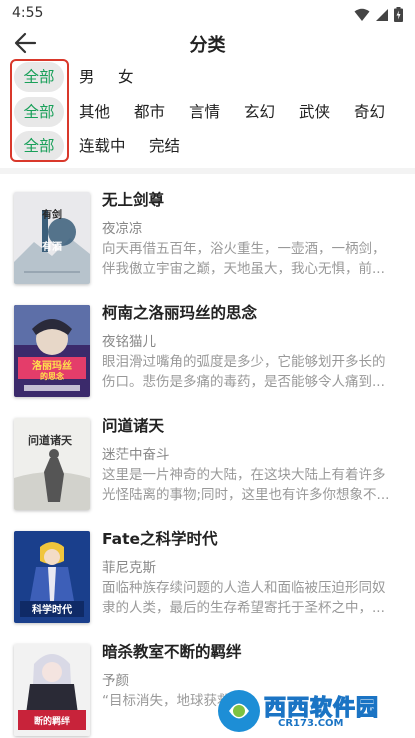  What do you see at coordinates (52, 365) in the screenshot?
I see `svg-text: 洛丽玛丝` at bounding box center [52, 365].